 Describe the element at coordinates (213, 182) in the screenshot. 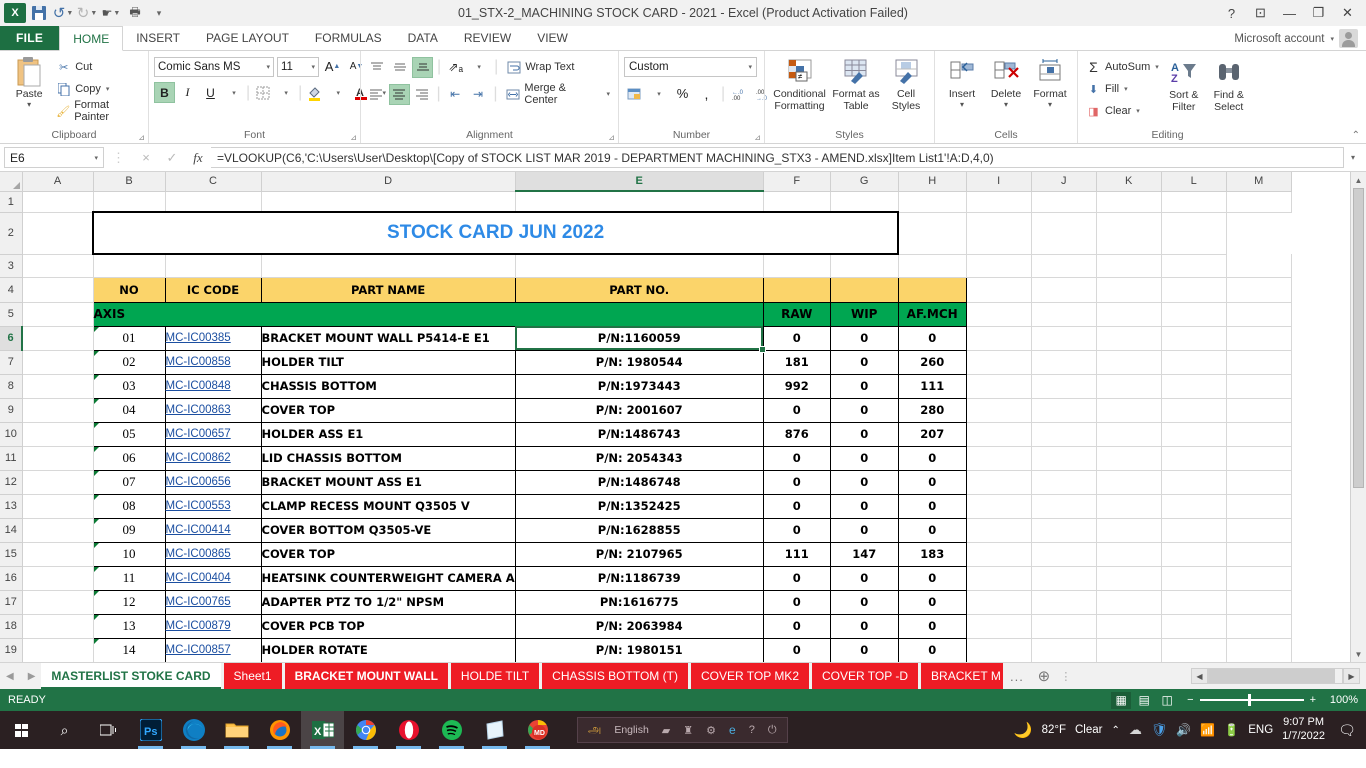

I see `column-header-C: C` at that location.